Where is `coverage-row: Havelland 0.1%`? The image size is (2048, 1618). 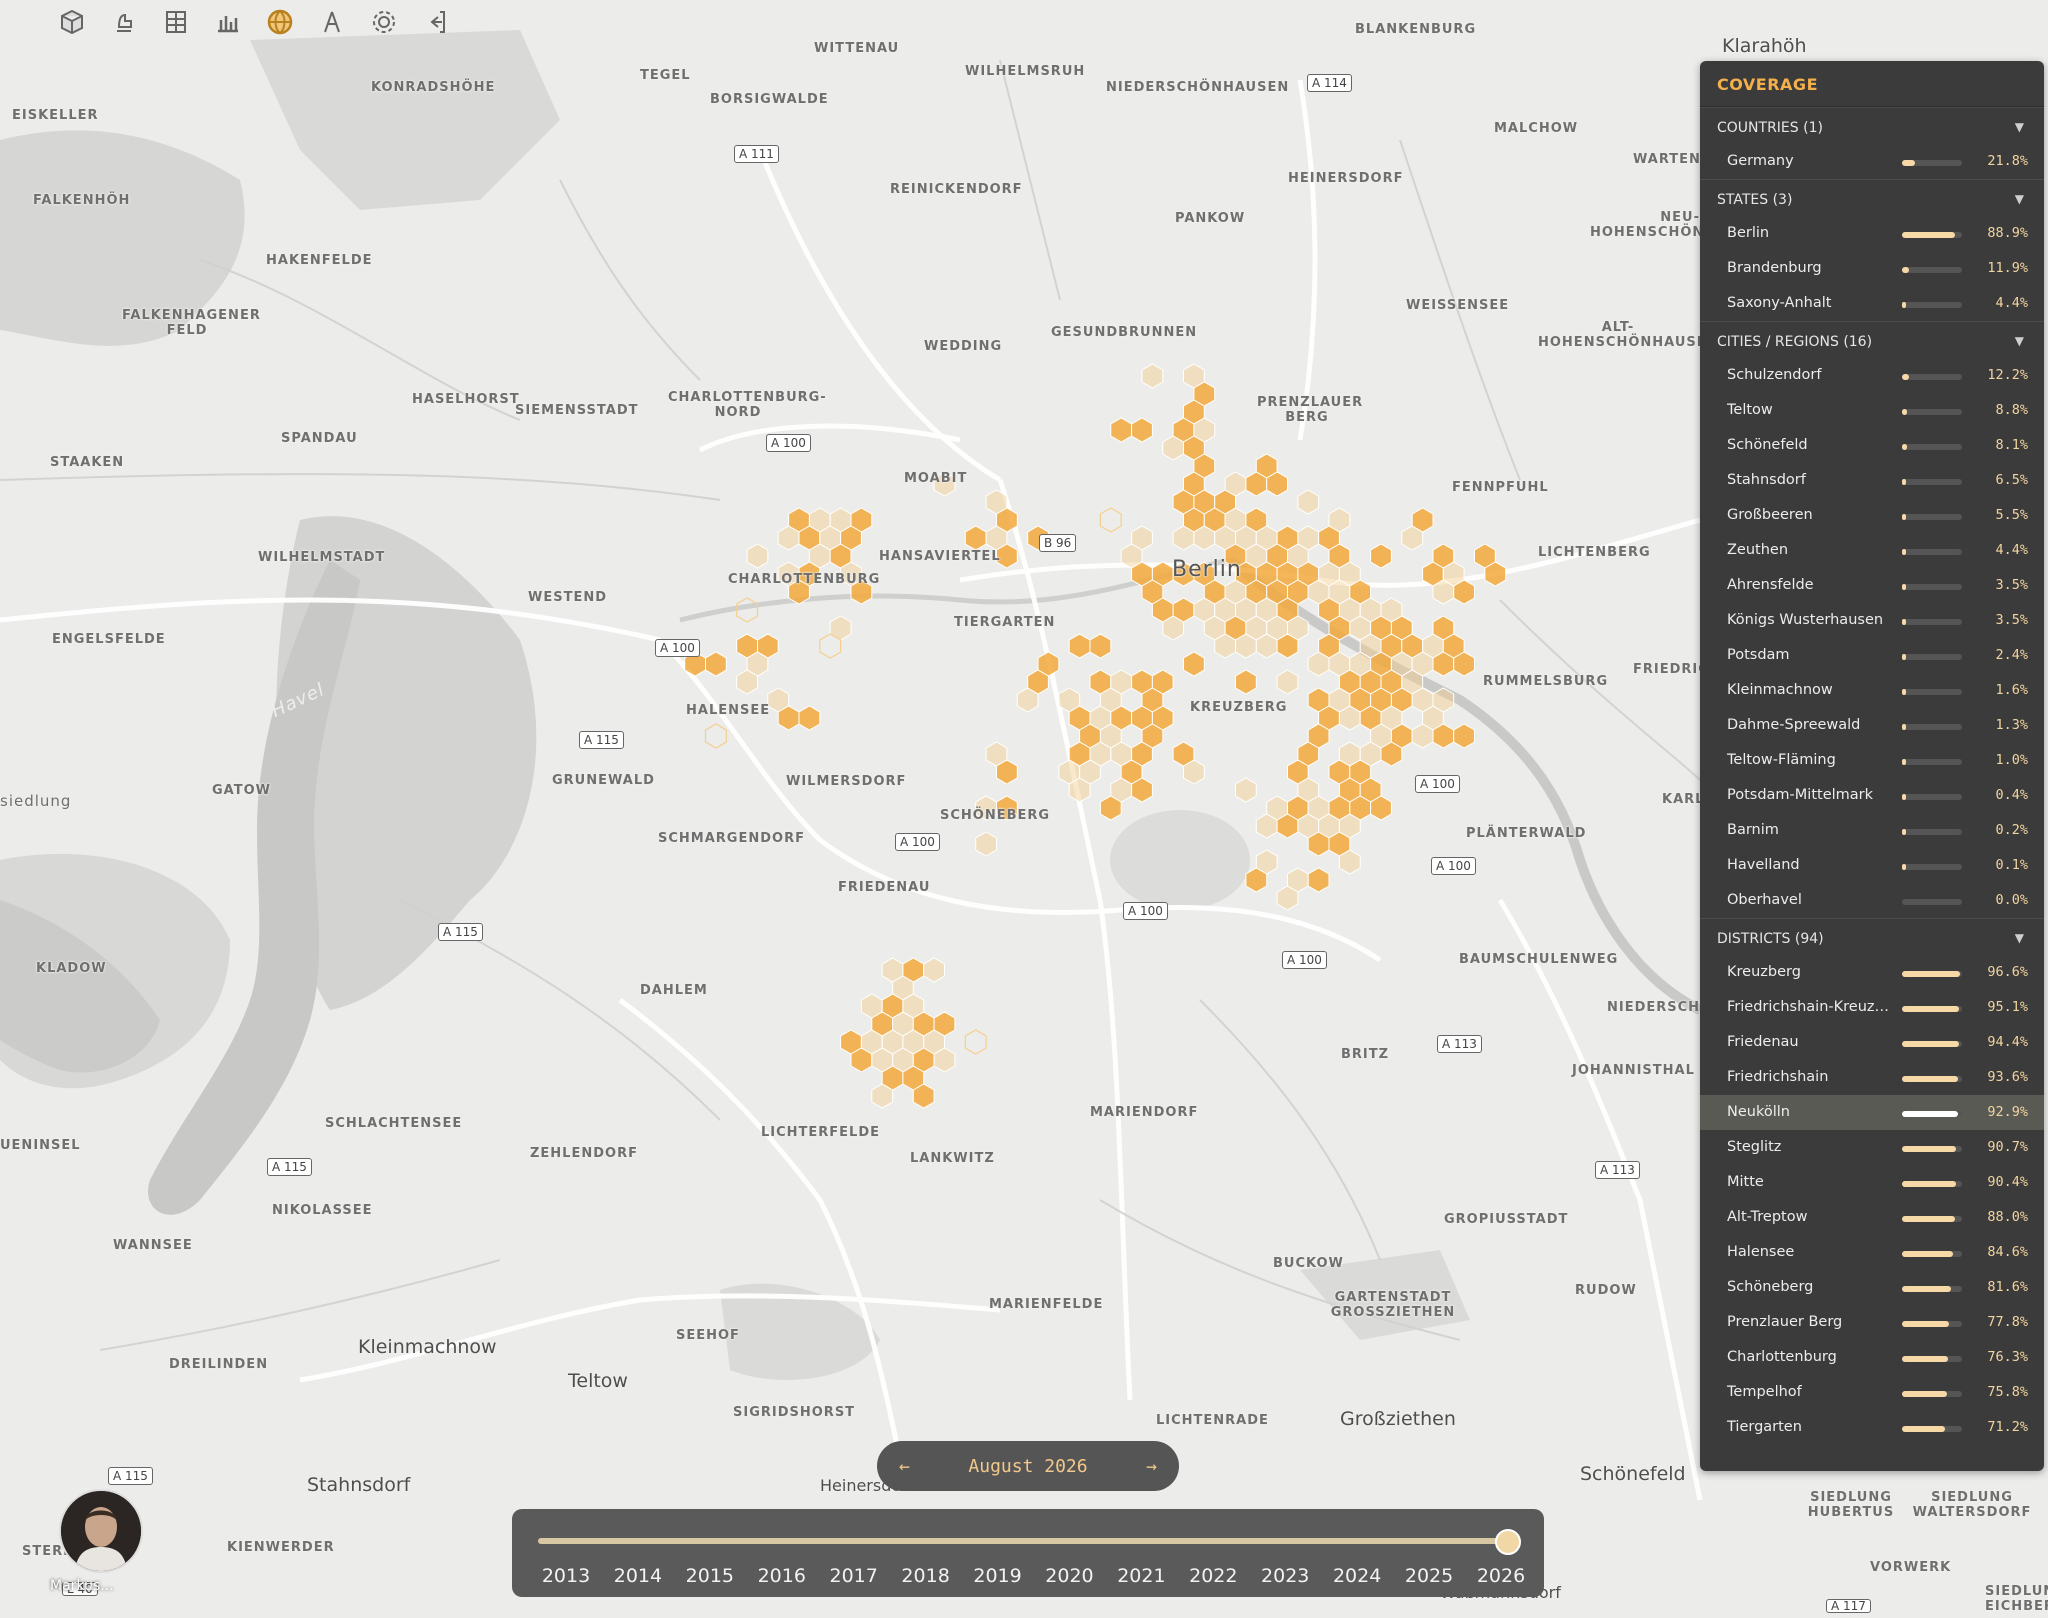 coverage-row: Havelland 0.1% is located at coordinates (1872, 865).